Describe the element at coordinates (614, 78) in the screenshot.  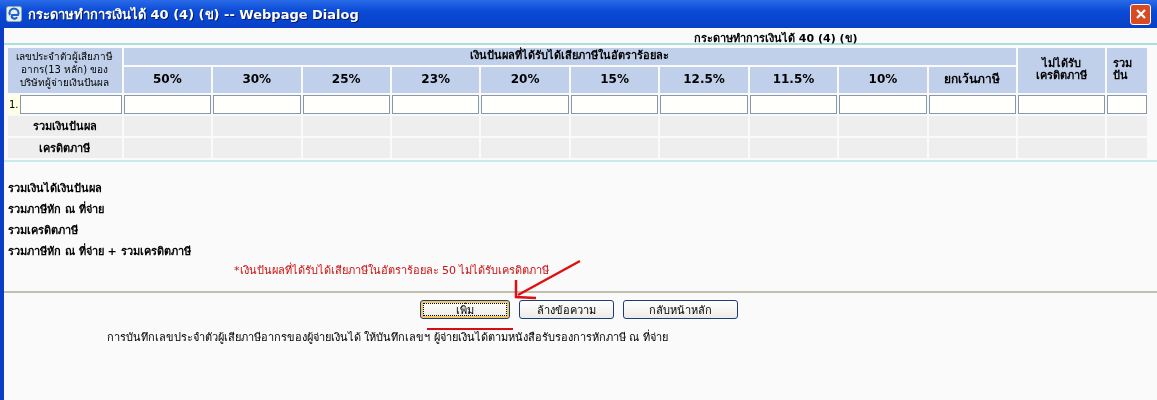
I see `column-header: 15%` at that location.